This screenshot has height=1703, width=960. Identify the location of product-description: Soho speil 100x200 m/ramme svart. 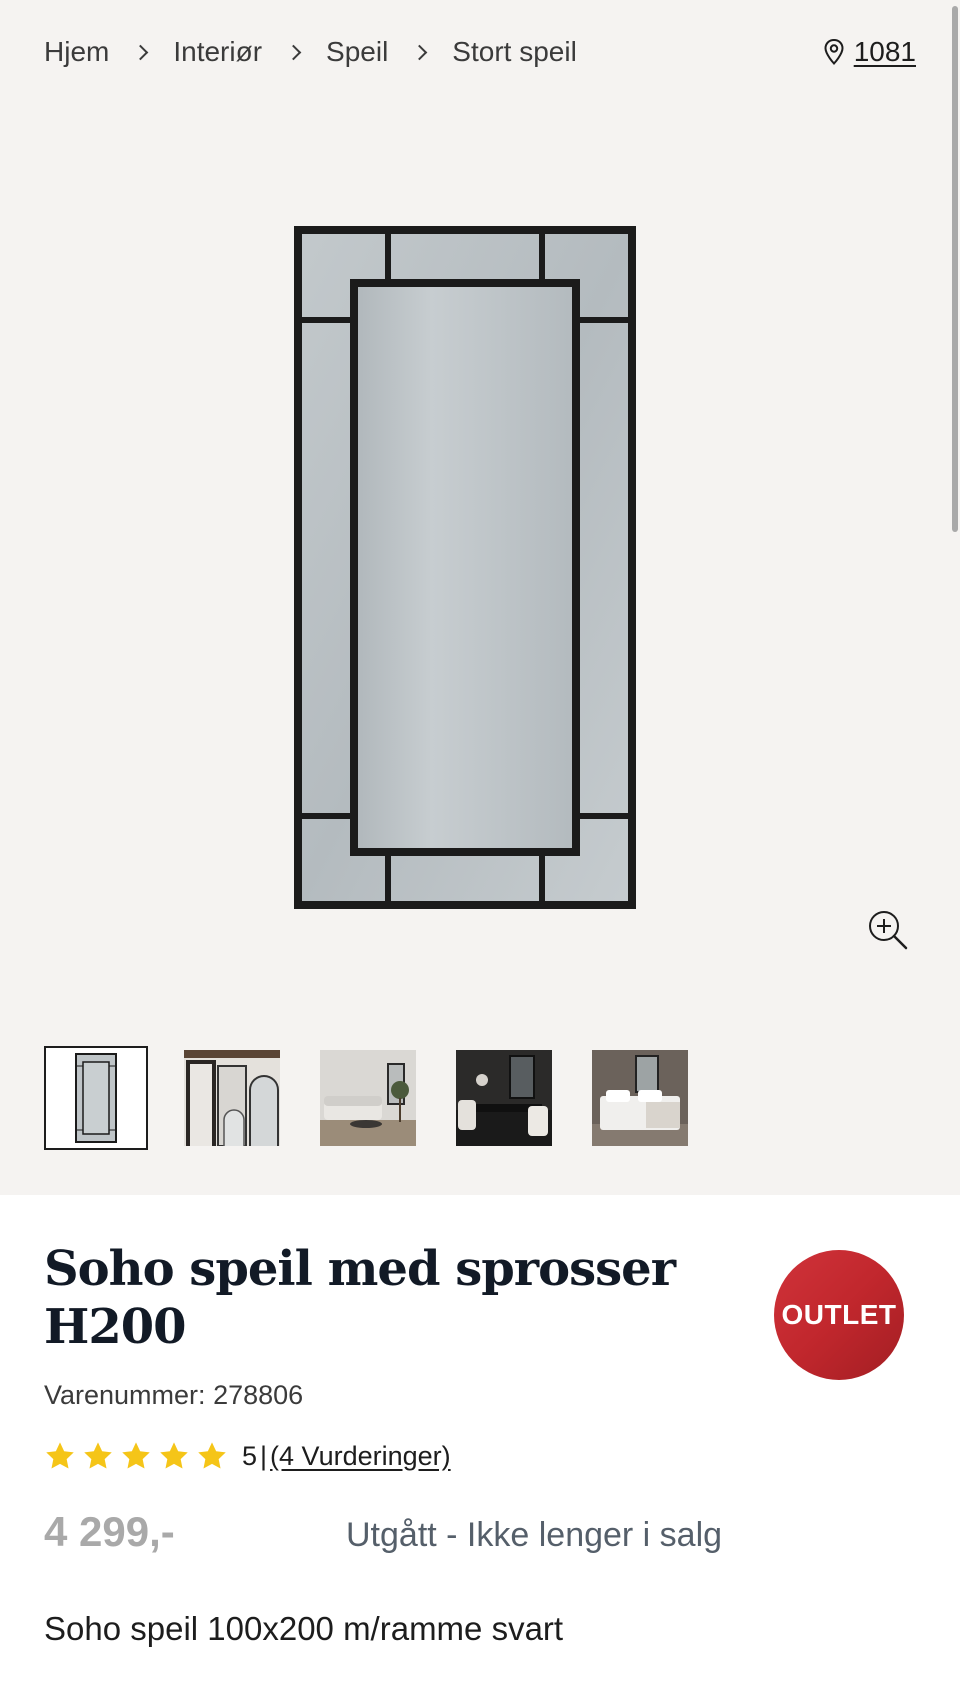
(304, 1628).